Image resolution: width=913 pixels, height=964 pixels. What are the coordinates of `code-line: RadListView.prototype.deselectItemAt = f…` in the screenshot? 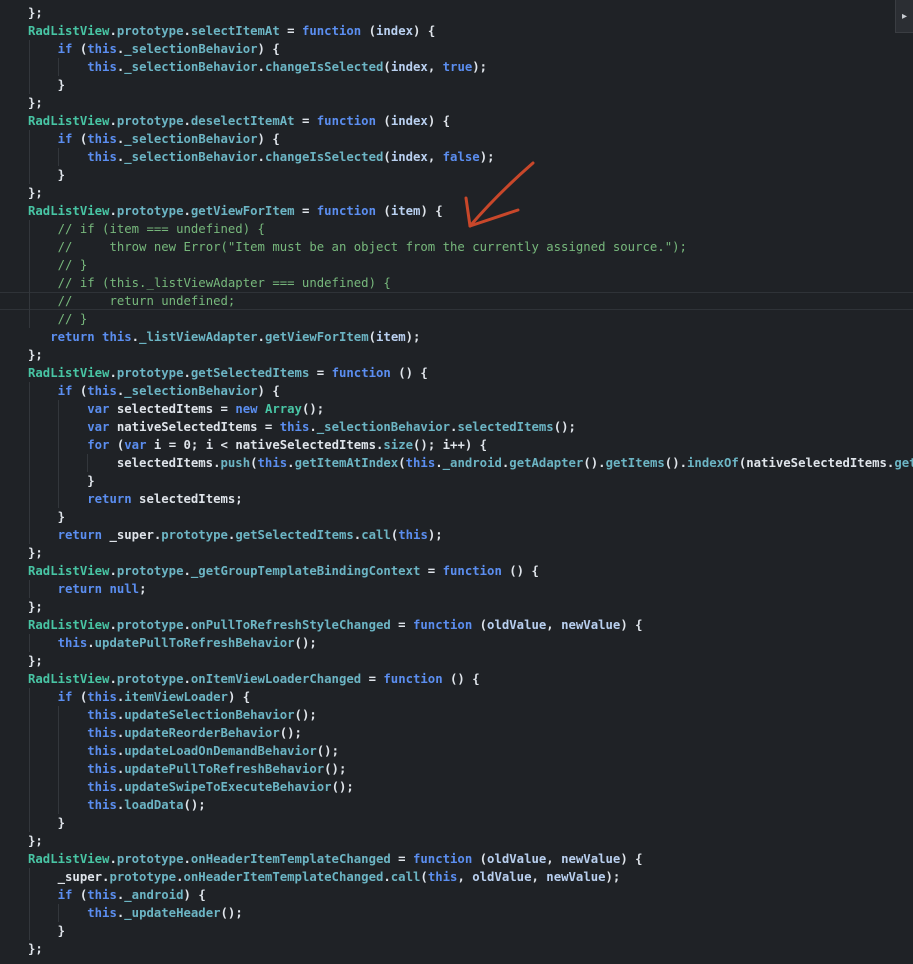 It's located at (456, 121).